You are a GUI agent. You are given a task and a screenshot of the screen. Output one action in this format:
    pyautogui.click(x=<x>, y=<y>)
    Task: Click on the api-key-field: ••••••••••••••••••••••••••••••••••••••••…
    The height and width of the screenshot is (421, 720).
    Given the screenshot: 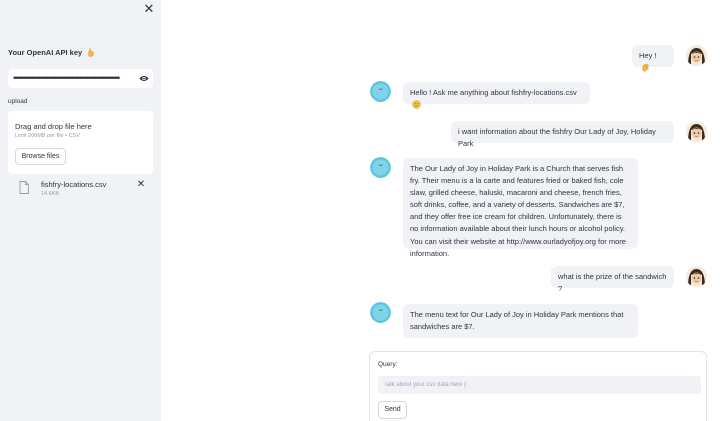 What is the action you would take?
    pyautogui.click(x=80, y=78)
    